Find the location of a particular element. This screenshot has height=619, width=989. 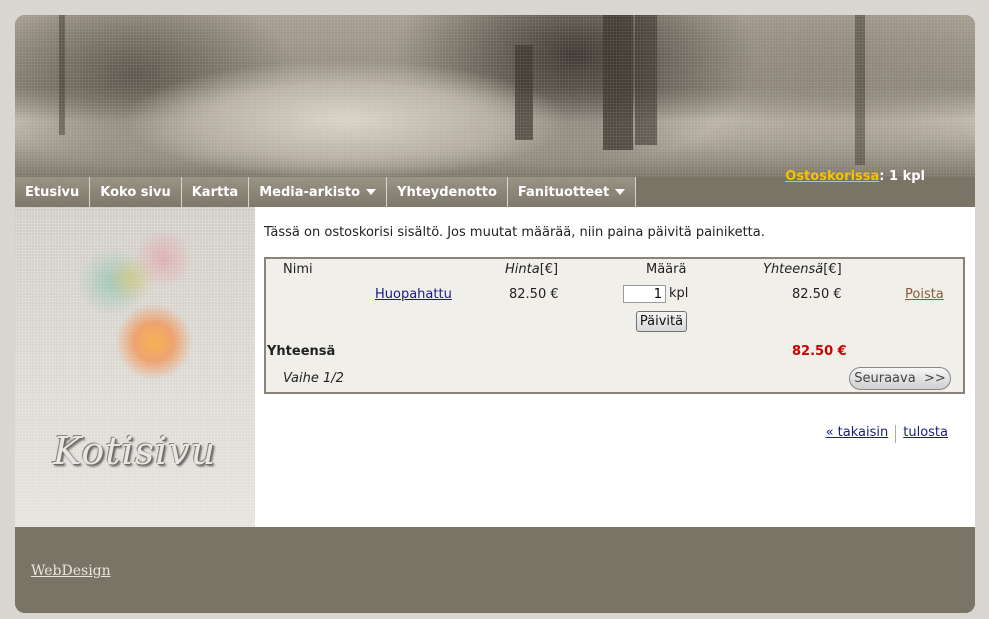

quantity-unit: kpl is located at coordinates (679, 293).